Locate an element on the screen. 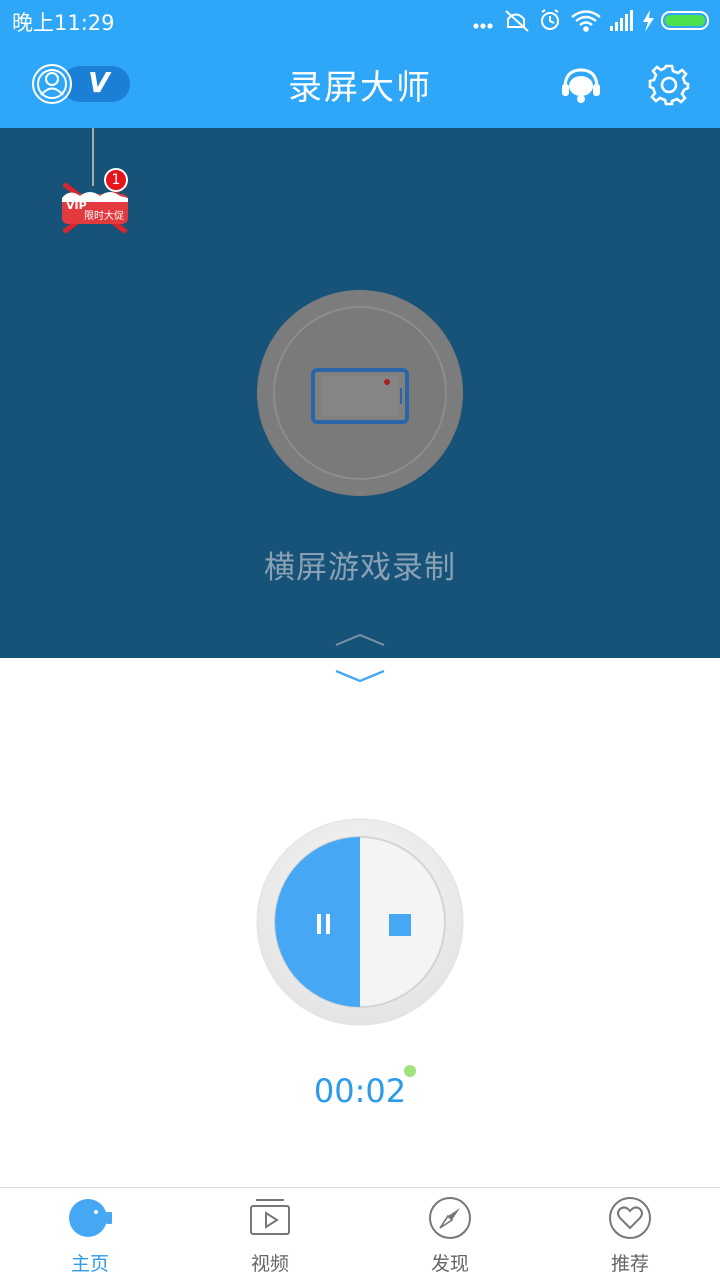 This screenshot has width=720, height=1281. camera-icon is located at coordinates (90, 1218).